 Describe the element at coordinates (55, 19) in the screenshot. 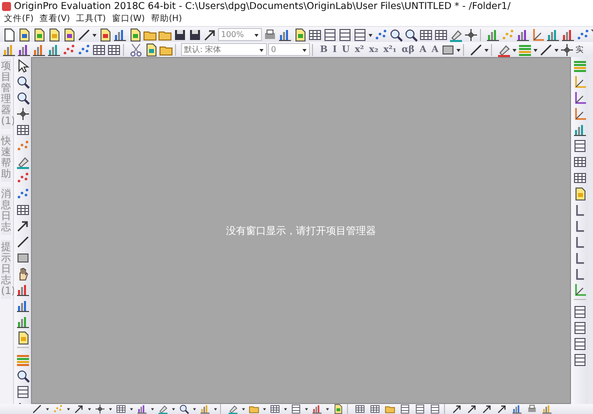

I see `menu-item: 查看(V)` at that location.